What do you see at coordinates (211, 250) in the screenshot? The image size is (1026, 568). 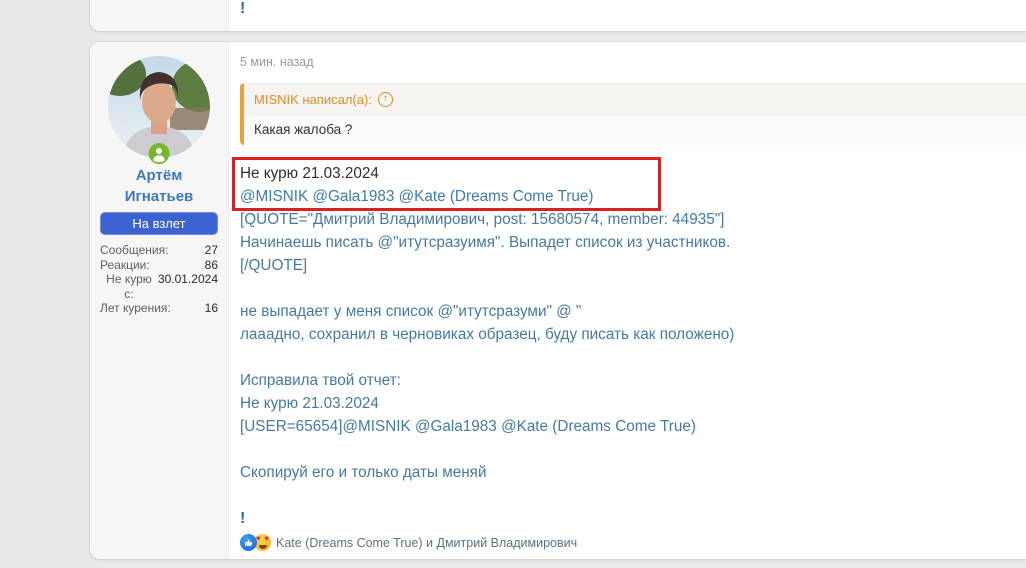 I see `stat-value: 27` at bounding box center [211, 250].